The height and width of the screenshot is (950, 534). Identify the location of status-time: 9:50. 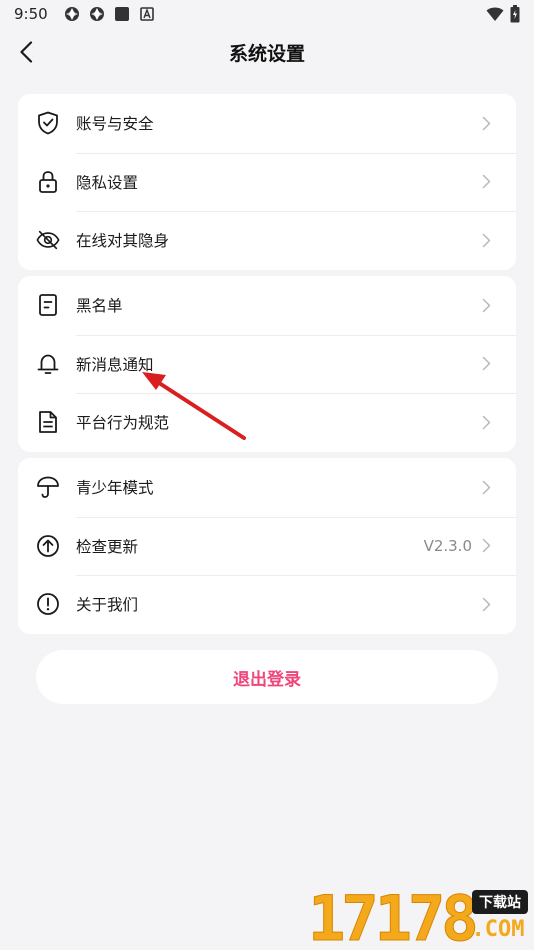
(31, 14).